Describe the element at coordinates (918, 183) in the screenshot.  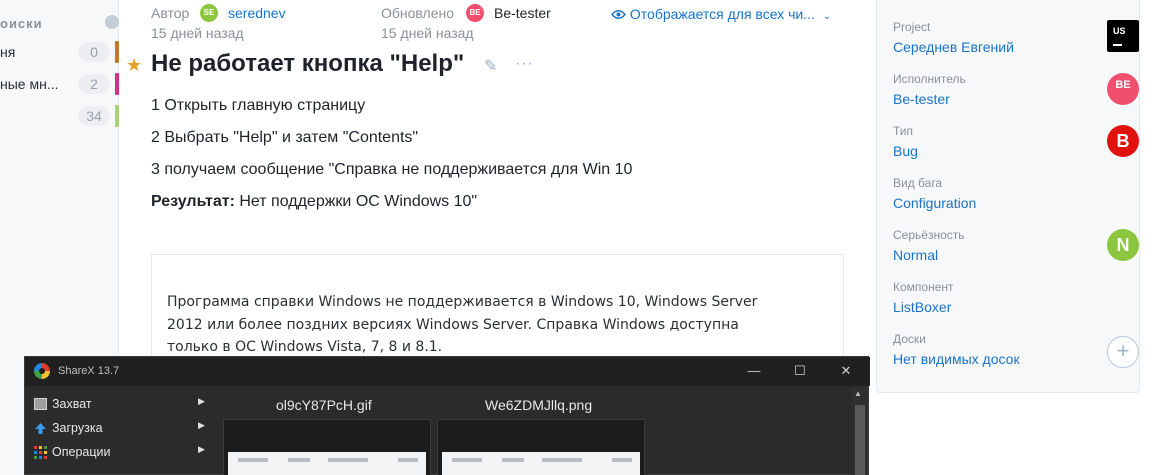
I see `field-label-bug-kind: Вид бага` at that location.